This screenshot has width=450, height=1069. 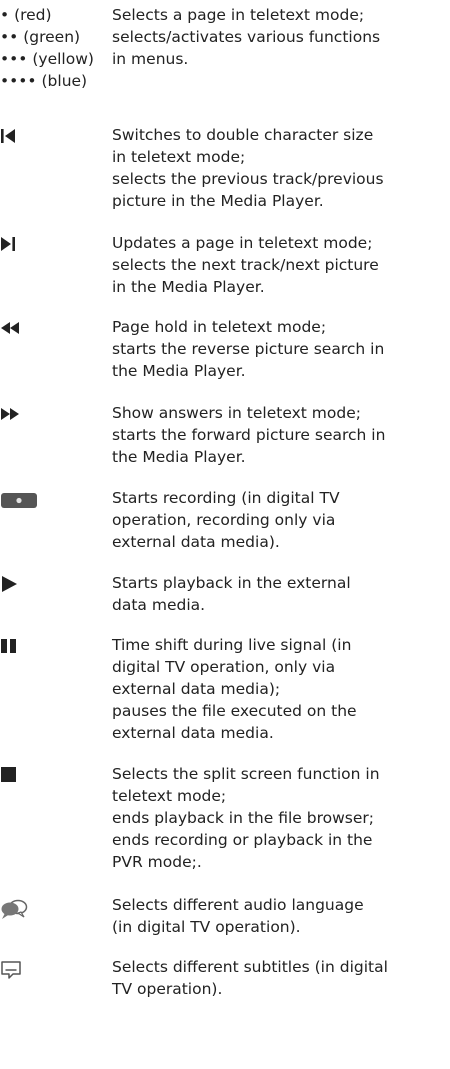 What do you see at coordinates (47, 59) in the screenshot?
I see `yellow-key-label: ••• (yellow)` at bounding box center [47, 59].